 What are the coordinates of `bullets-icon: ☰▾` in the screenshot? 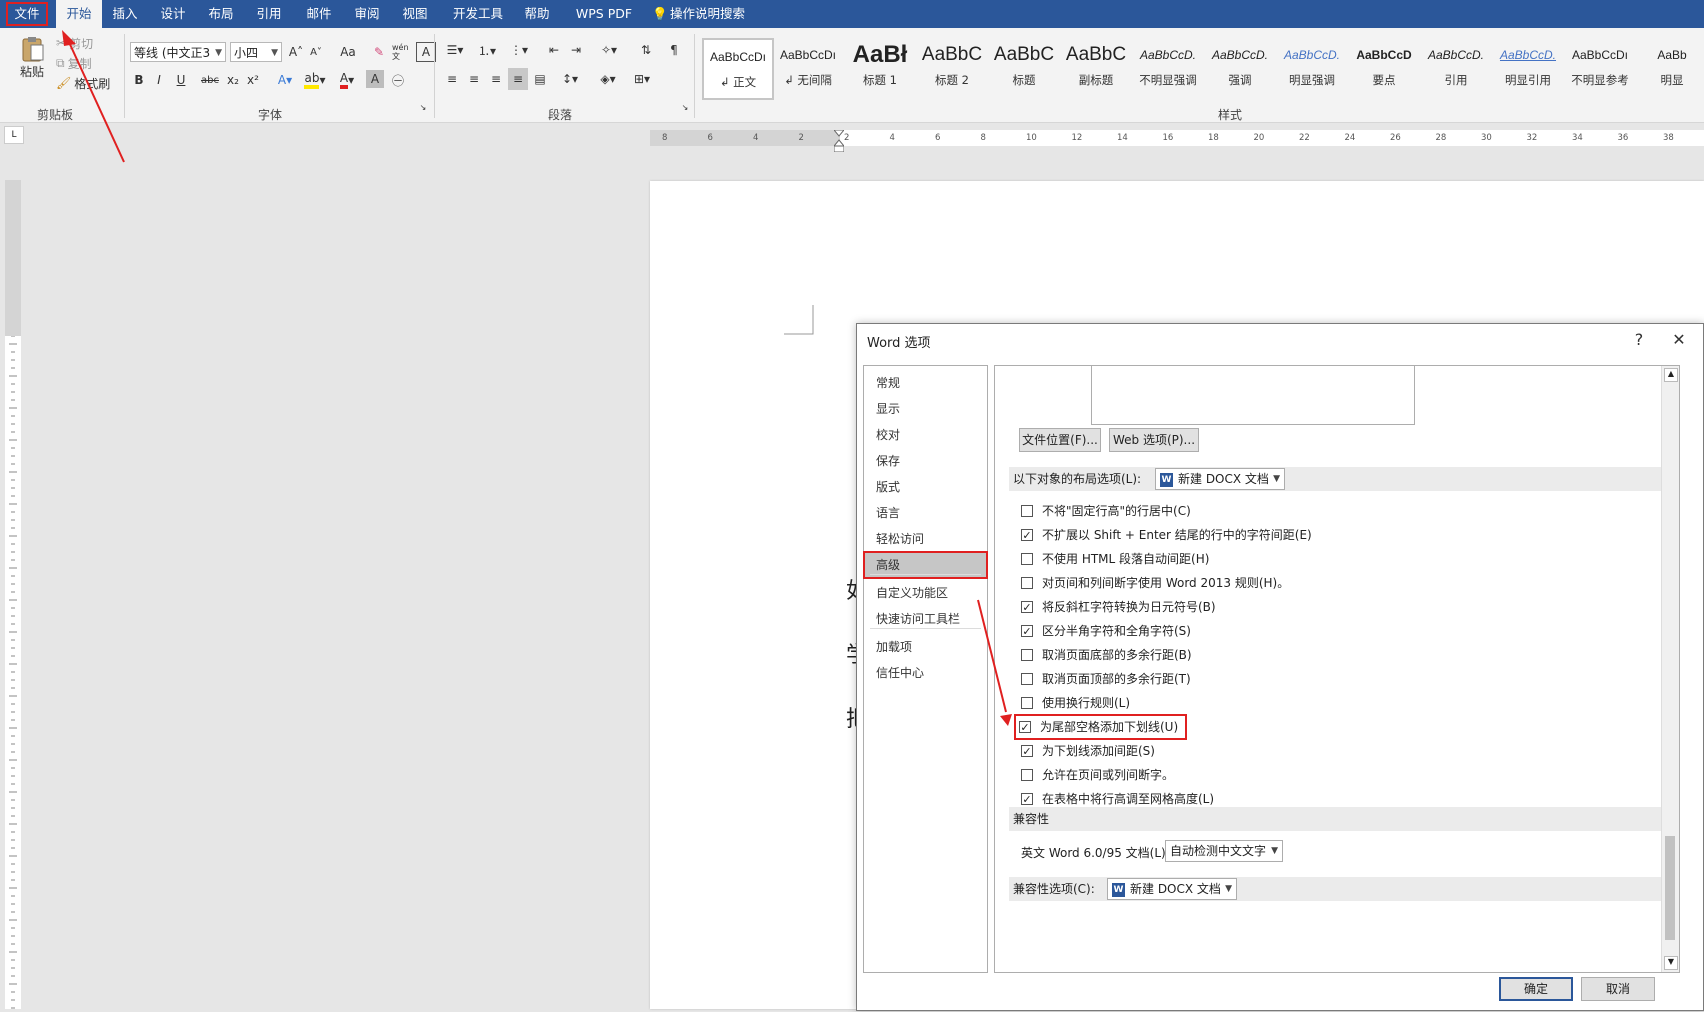 It's located at (455, 50).